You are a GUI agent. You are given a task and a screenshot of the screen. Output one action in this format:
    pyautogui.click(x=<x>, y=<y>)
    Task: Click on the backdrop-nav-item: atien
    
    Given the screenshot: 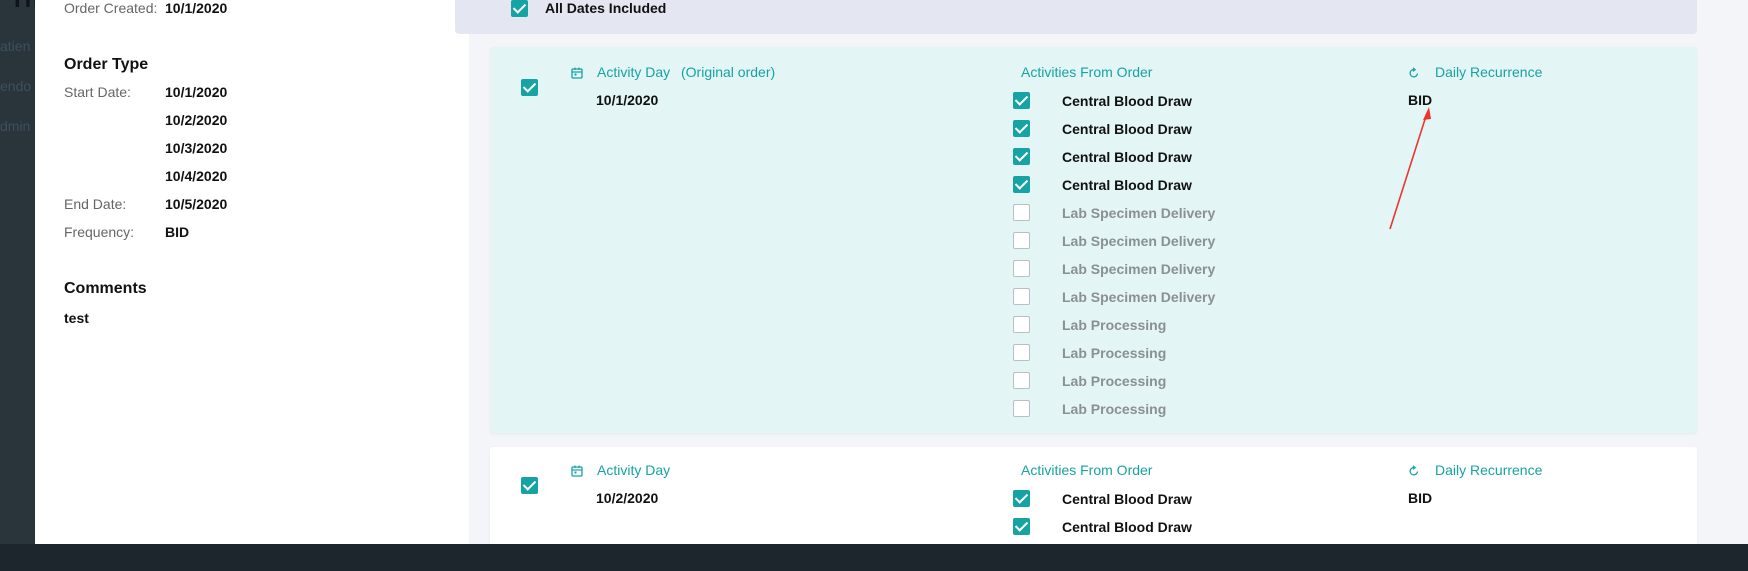 What is the action you would take?
    pyautogui.click(x=15, y=46)
    